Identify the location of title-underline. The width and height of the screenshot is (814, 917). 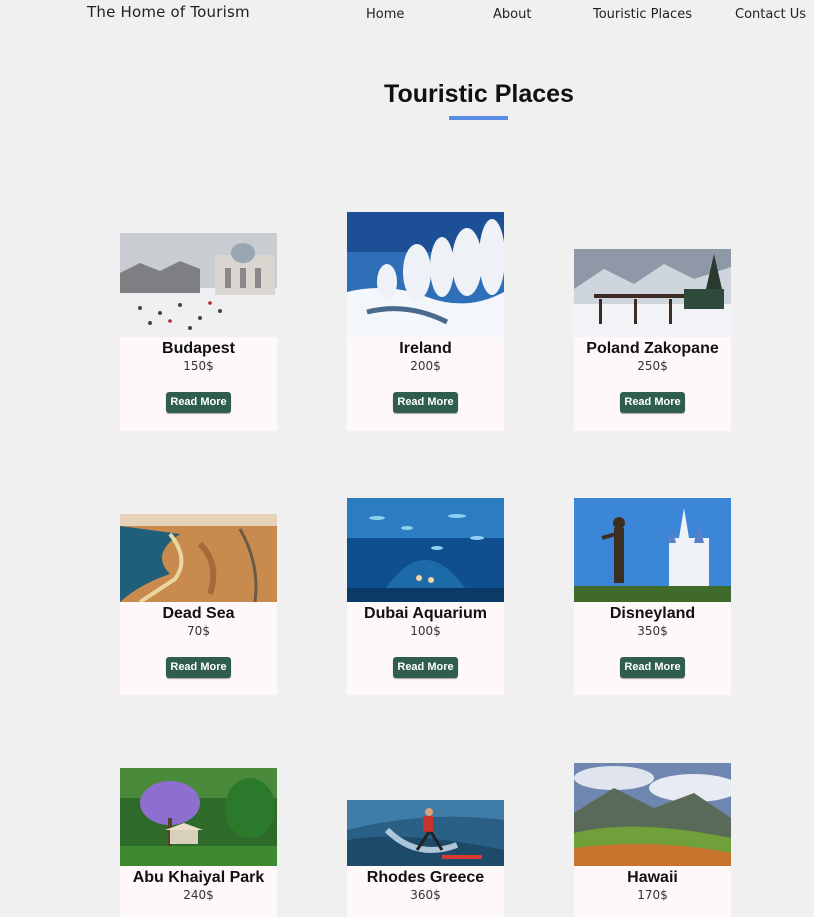
(478, 118).